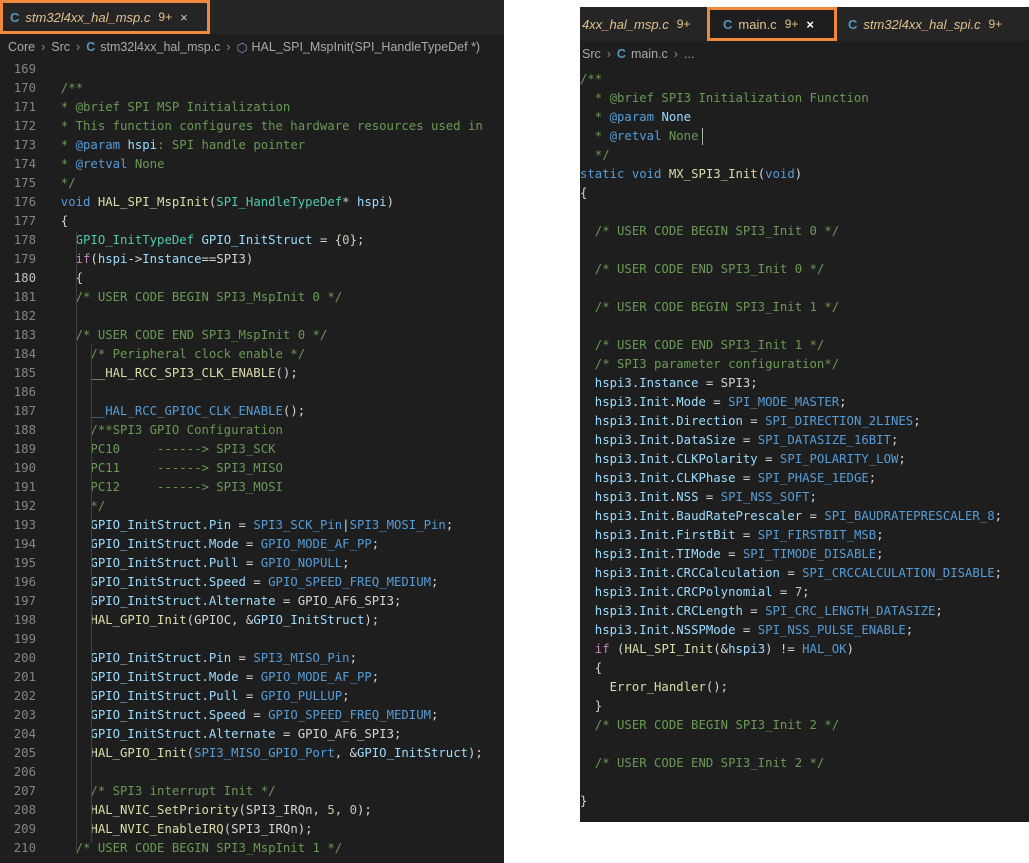 Image resolution: width=1029 pixels, height=863 pixels. What do you see at coordinates (933, 24) in the screenshot?
I see `tab-stm32l4xx-hal-spi: C stm32l4xx_hal_spi.c 9+` at bounding box center [933, 24].